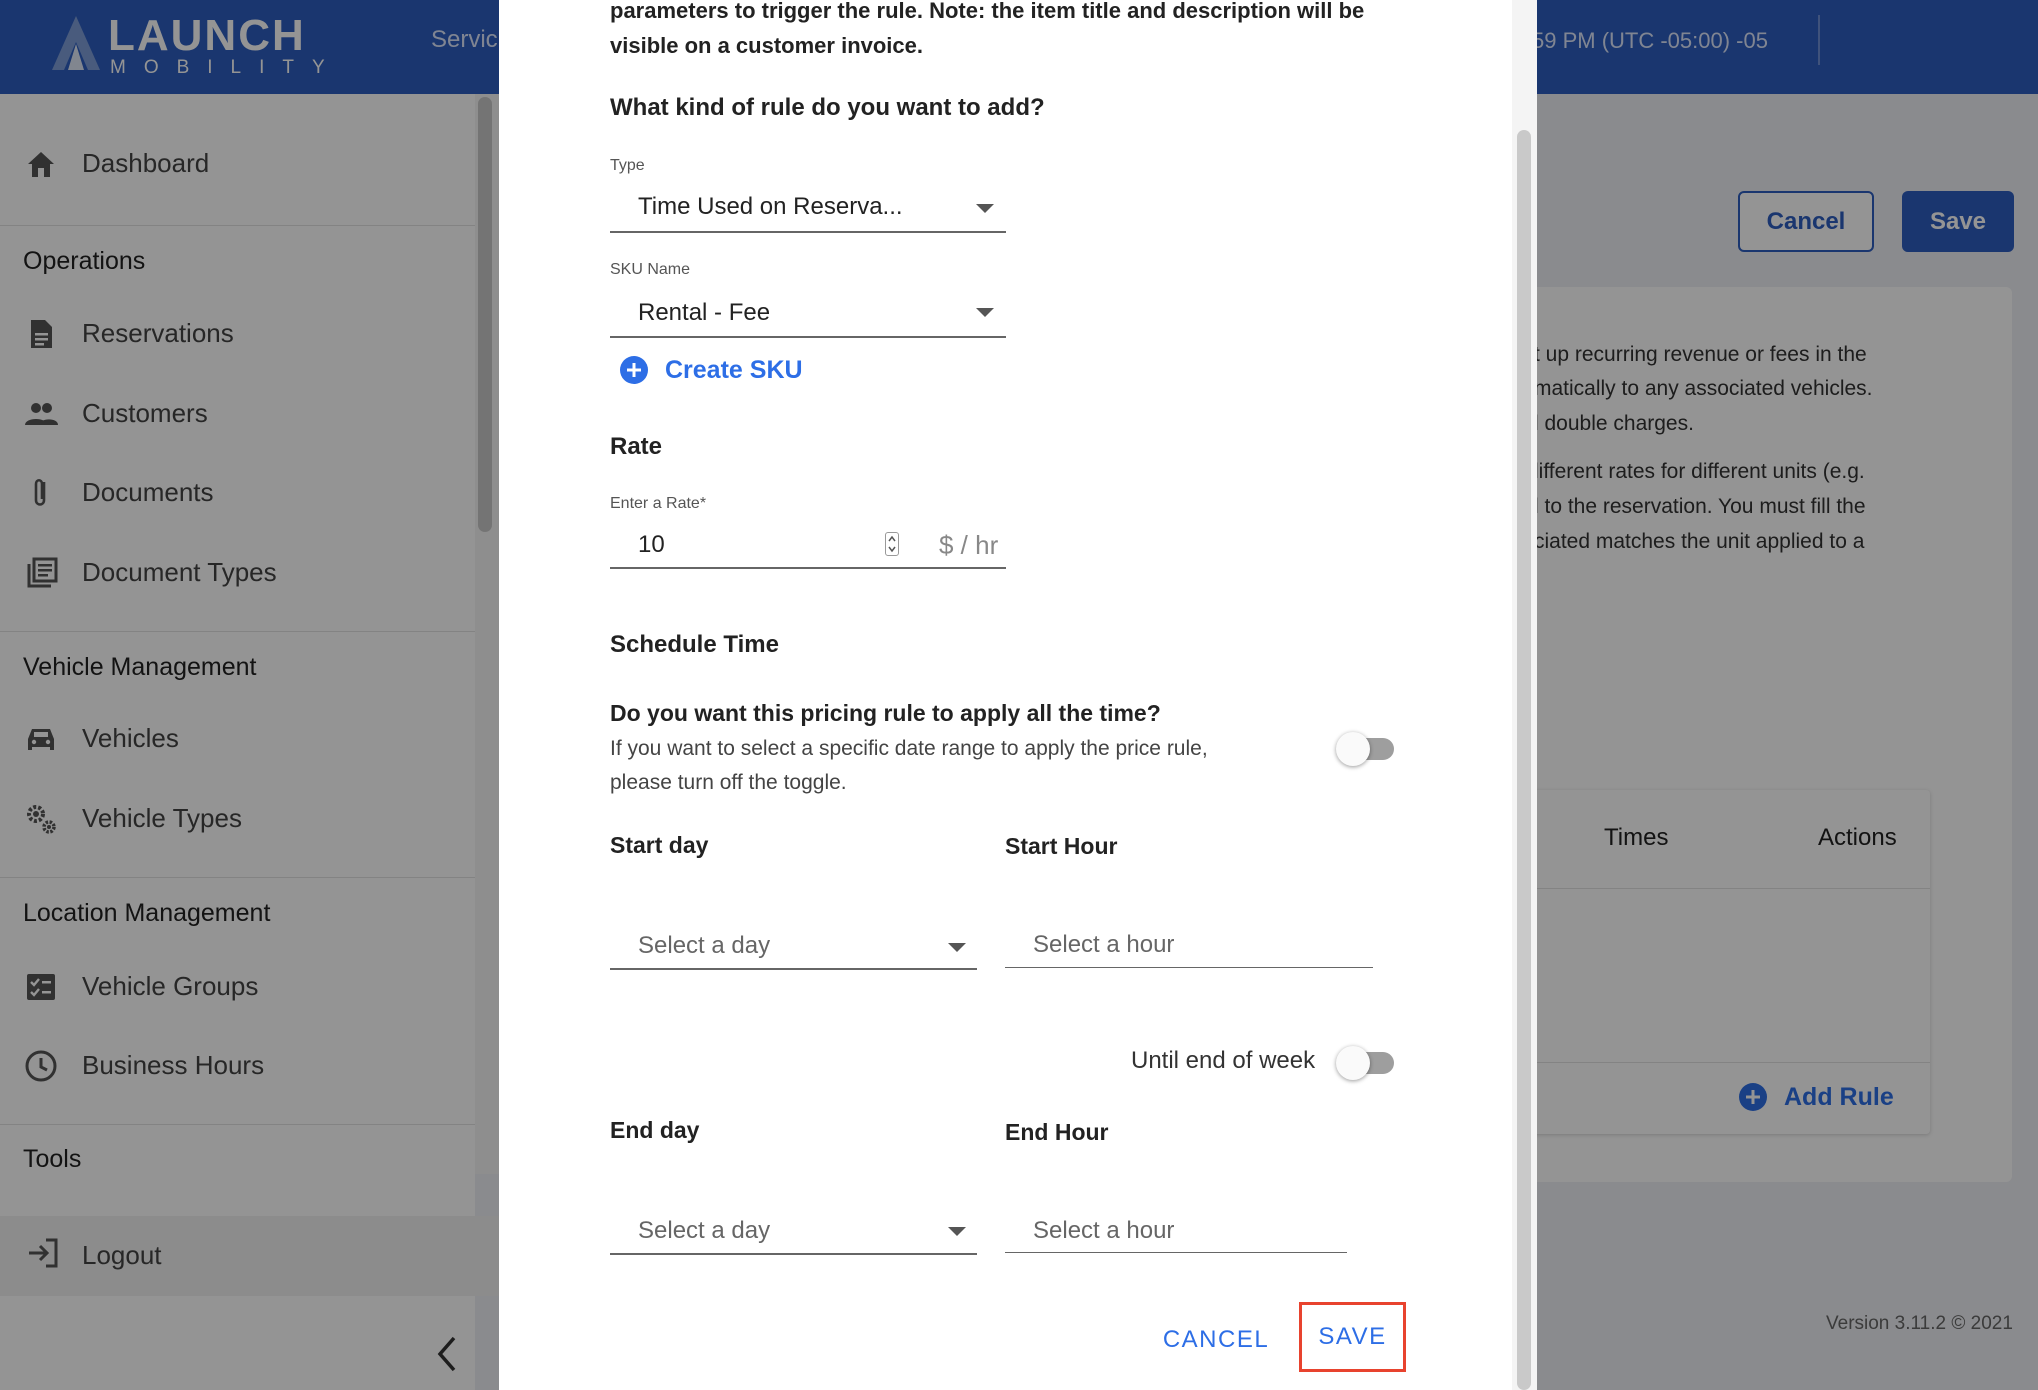 This screenshot has height=1390, width=2038. Describe the element at coordinates (694, 644) in the screenshot. I see `schedule-time-heading: Schedule Time` at that location.